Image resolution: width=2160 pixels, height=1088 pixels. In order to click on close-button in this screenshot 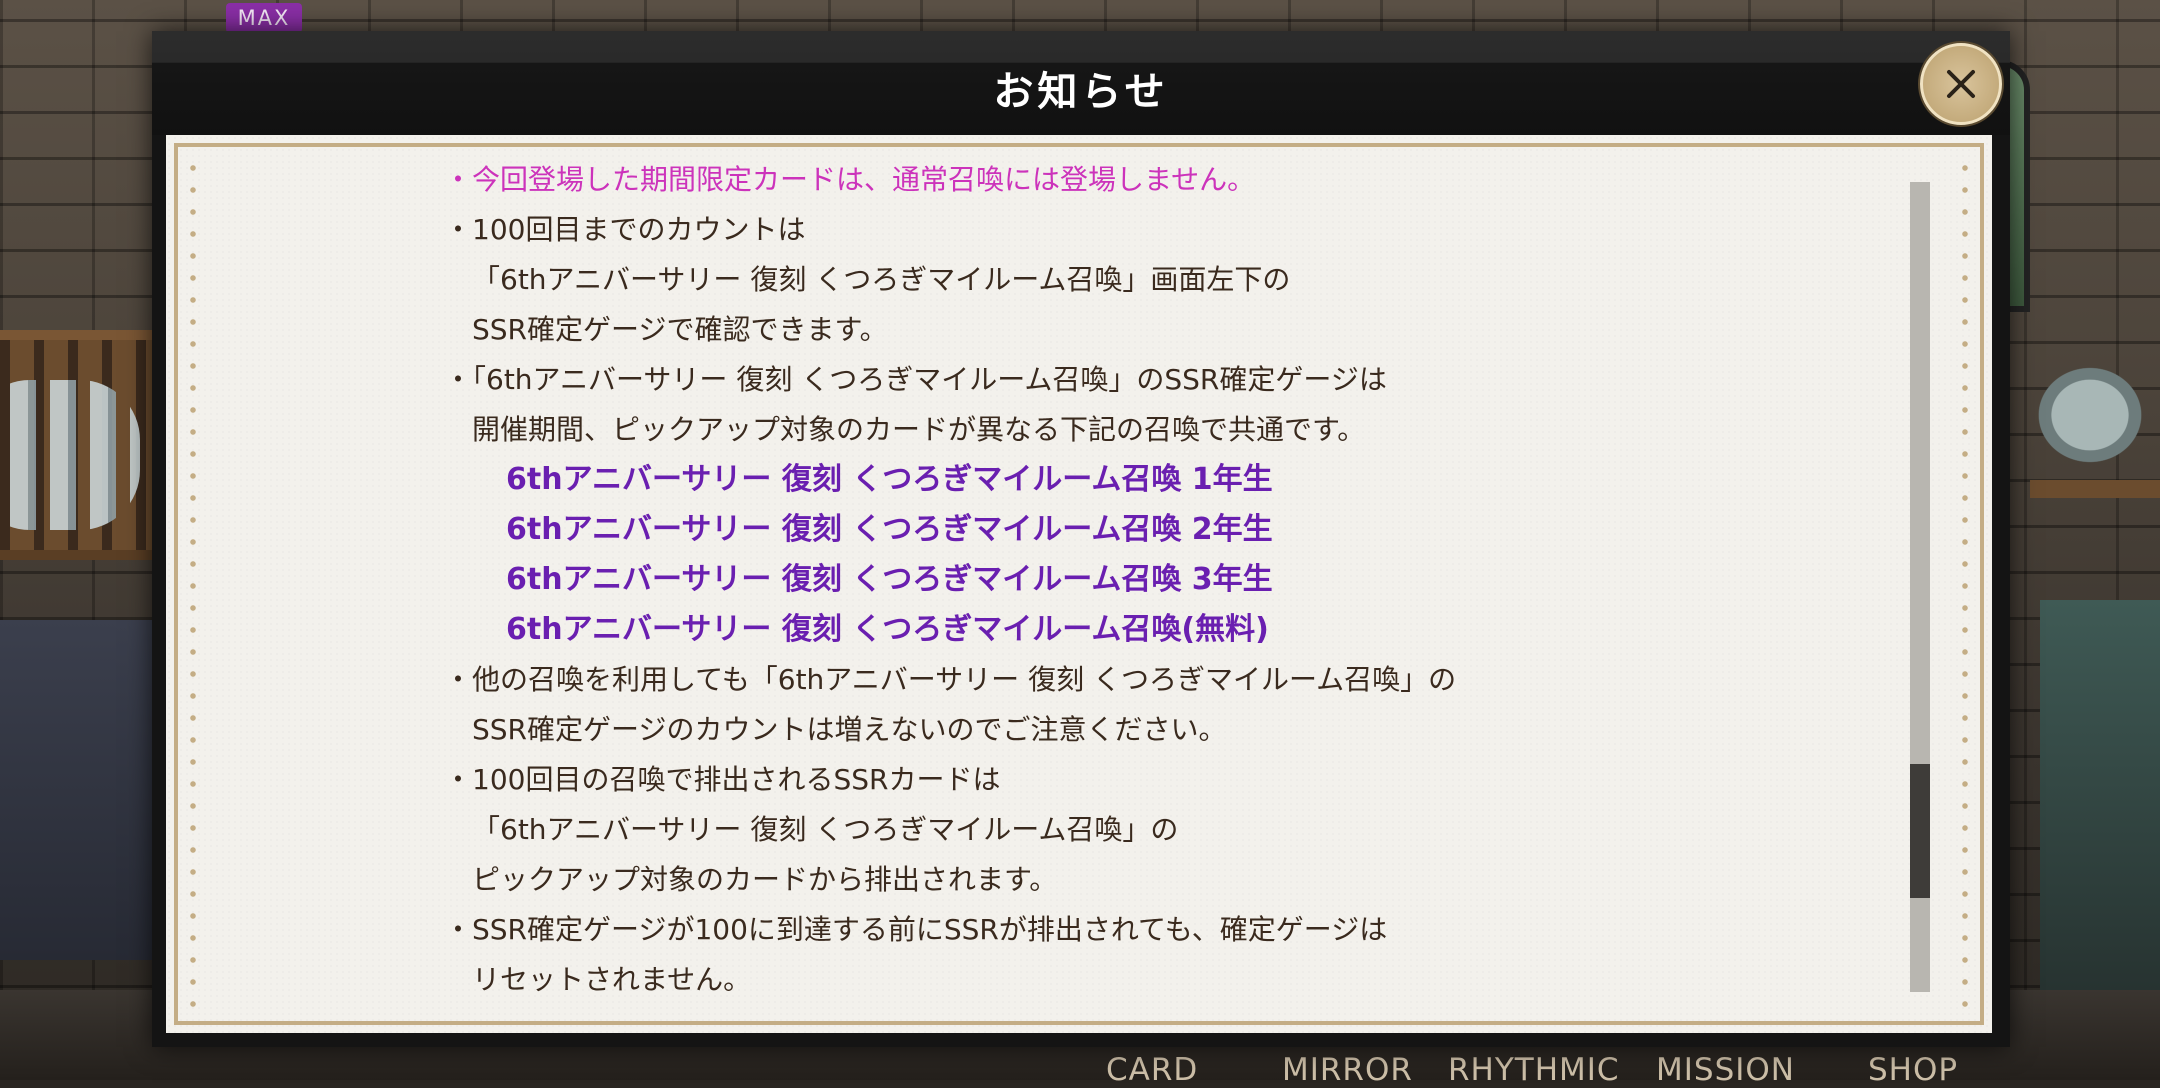, I will do `click(1961, 84)`.